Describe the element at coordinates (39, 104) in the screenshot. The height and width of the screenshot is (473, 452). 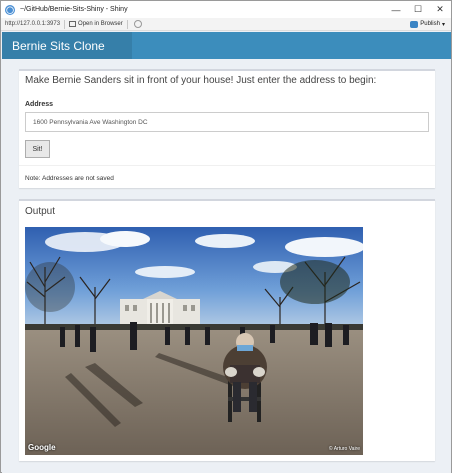
I see `address-label: Address` at that location.